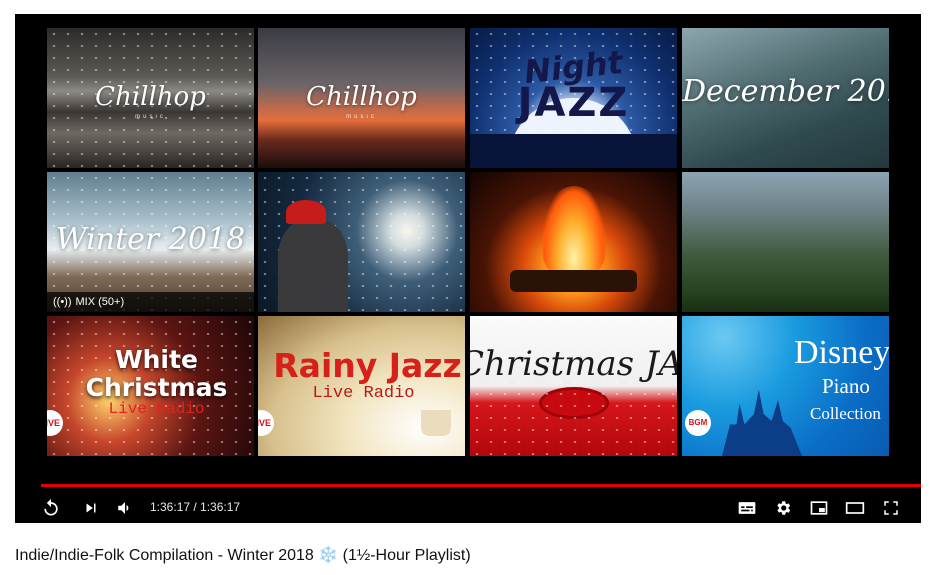  What do you see at coordinates (762, 422) in the screenshot?
I see `castle-silhouette` at bounding box center [762, 422].